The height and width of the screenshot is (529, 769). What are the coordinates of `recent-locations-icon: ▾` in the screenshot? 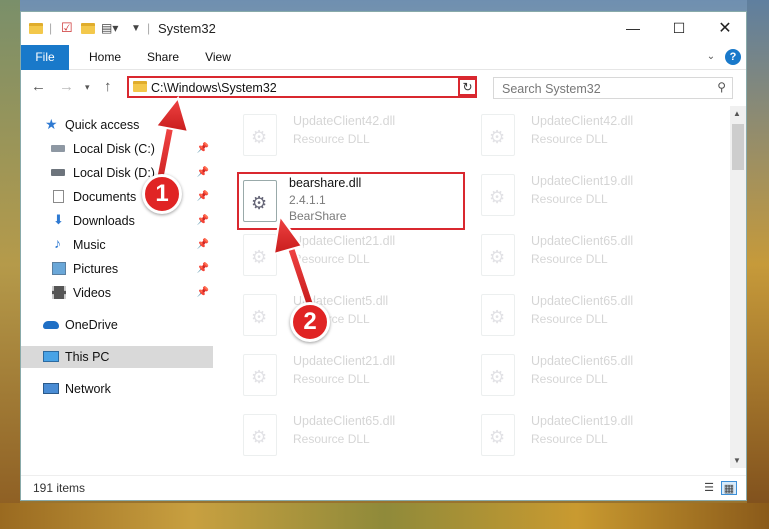 It's located at (87, 87).